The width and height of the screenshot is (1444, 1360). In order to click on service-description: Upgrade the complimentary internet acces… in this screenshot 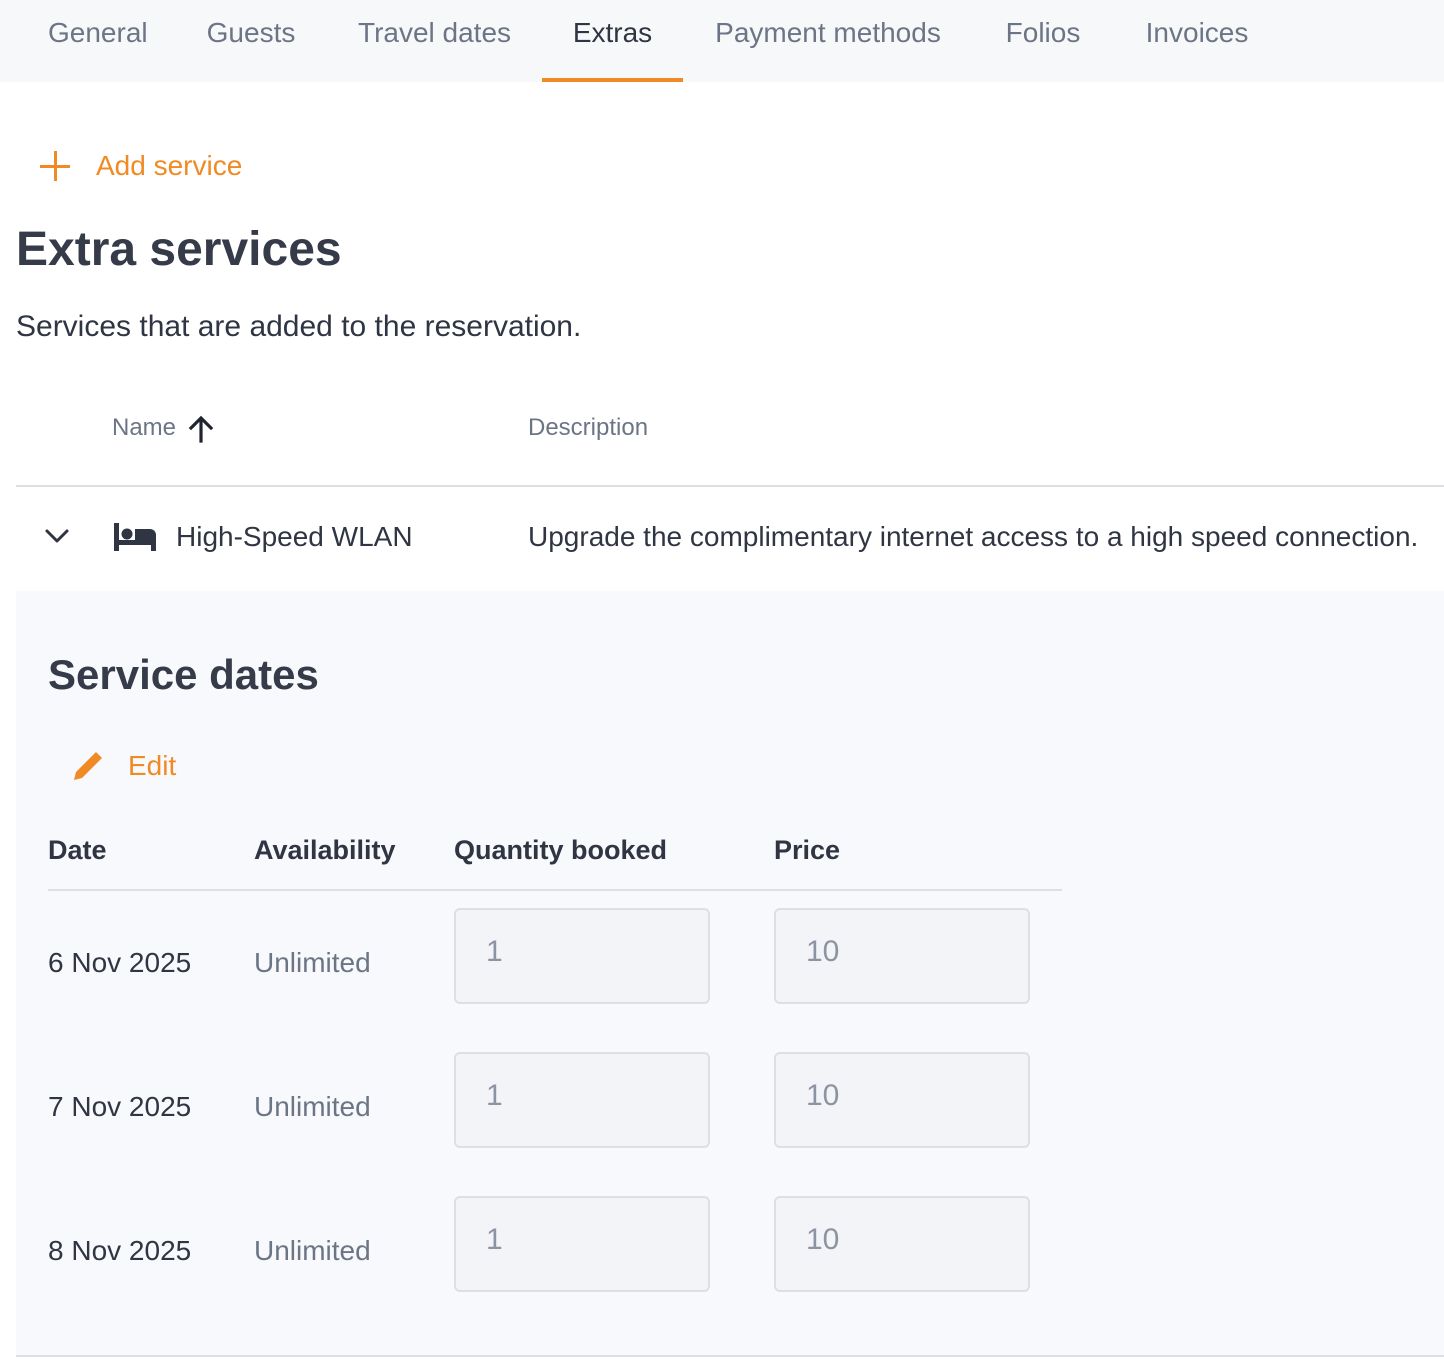, I will do `click(973, 536)`.